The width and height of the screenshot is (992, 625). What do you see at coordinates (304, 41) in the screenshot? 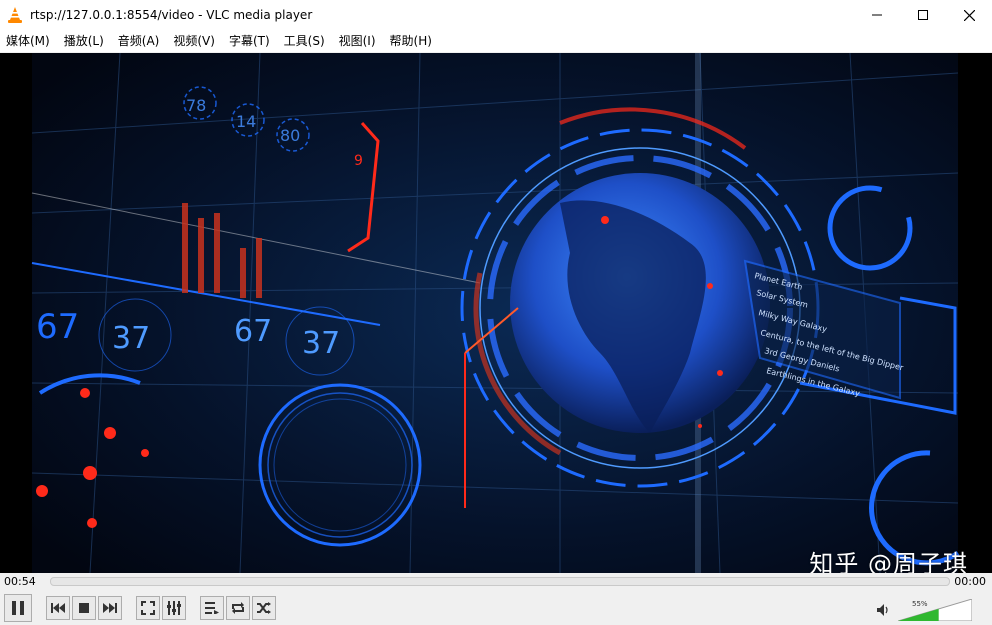
I see `menu-tools: 工具(S)` at bounding box center [304, 41].